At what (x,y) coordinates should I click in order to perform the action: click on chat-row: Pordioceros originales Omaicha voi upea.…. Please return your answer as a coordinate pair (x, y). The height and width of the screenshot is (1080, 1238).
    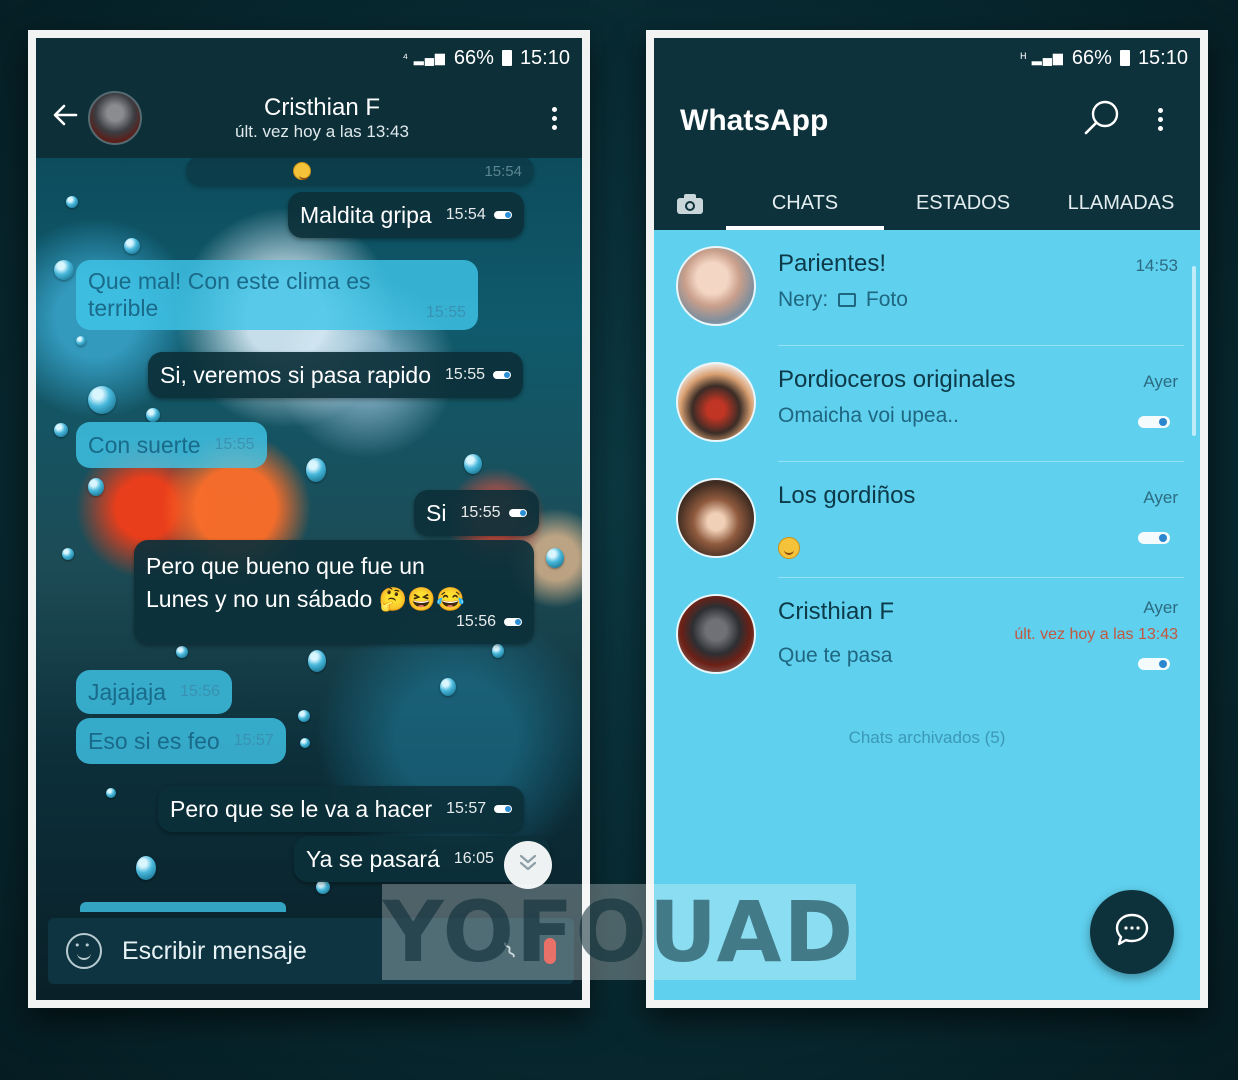
    Looking at the image, I should click on (927, 404).